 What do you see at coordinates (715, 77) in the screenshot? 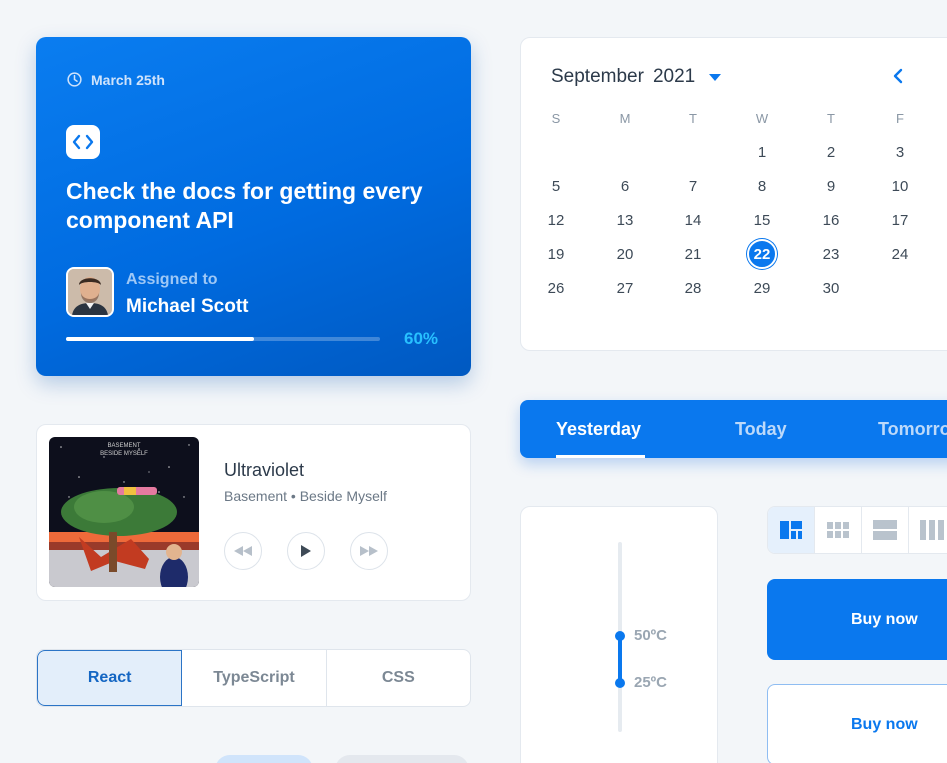
I see `chevron-down-icon` at bounding box center [715, 77].